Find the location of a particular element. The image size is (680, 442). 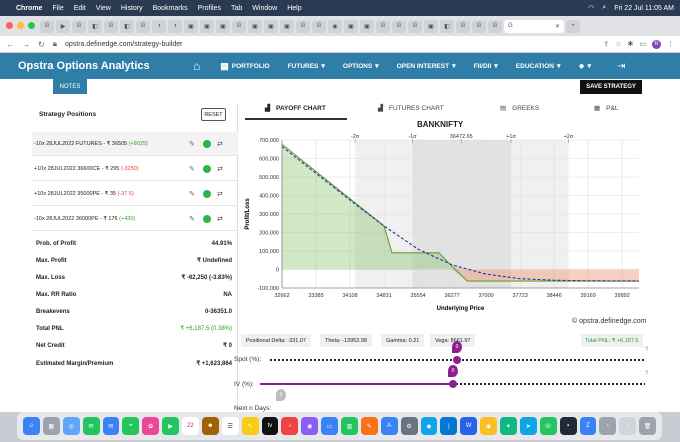

browser-tab: ◧ is located at coordinates (127, 26).